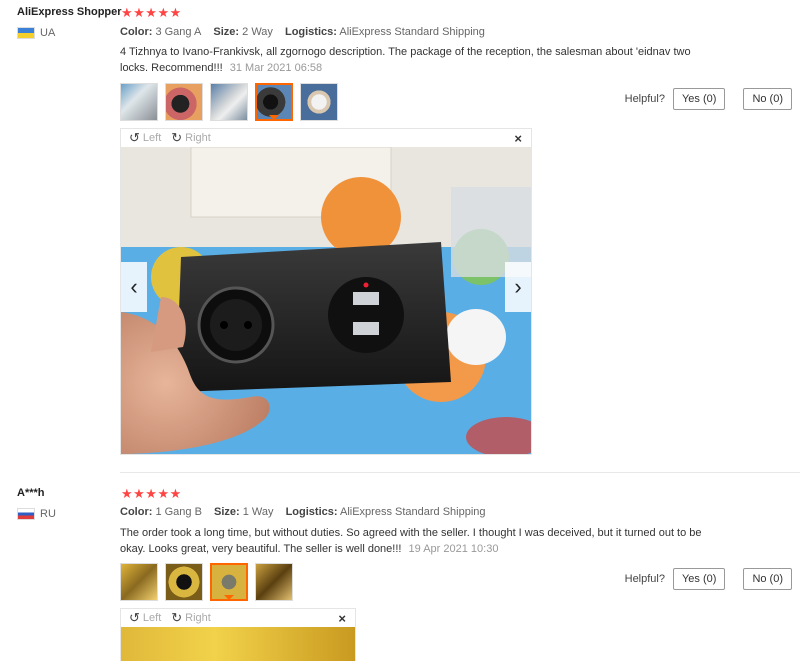 This screenshot has width=800, height=661. What do you see at coordinates (48, 514) in the screenshot?
I see `country-code: RU` at bounding box center [48, 514].